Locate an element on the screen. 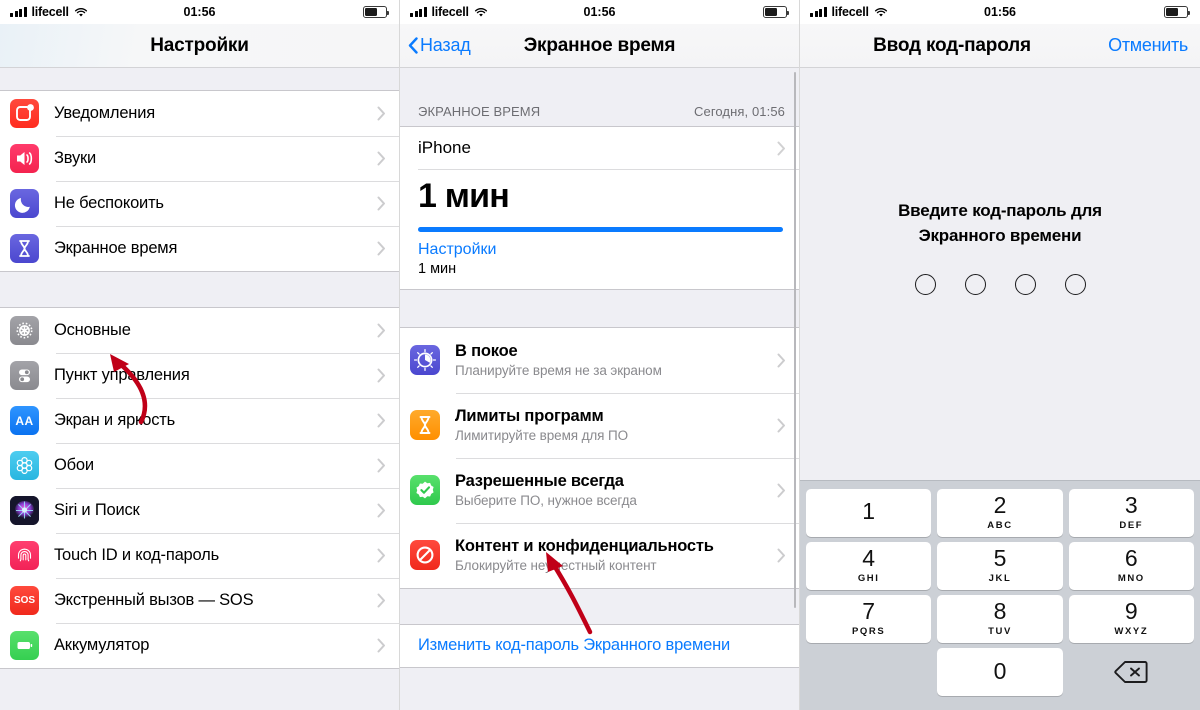  status-bar-right is located at coordinates (1177, 12).